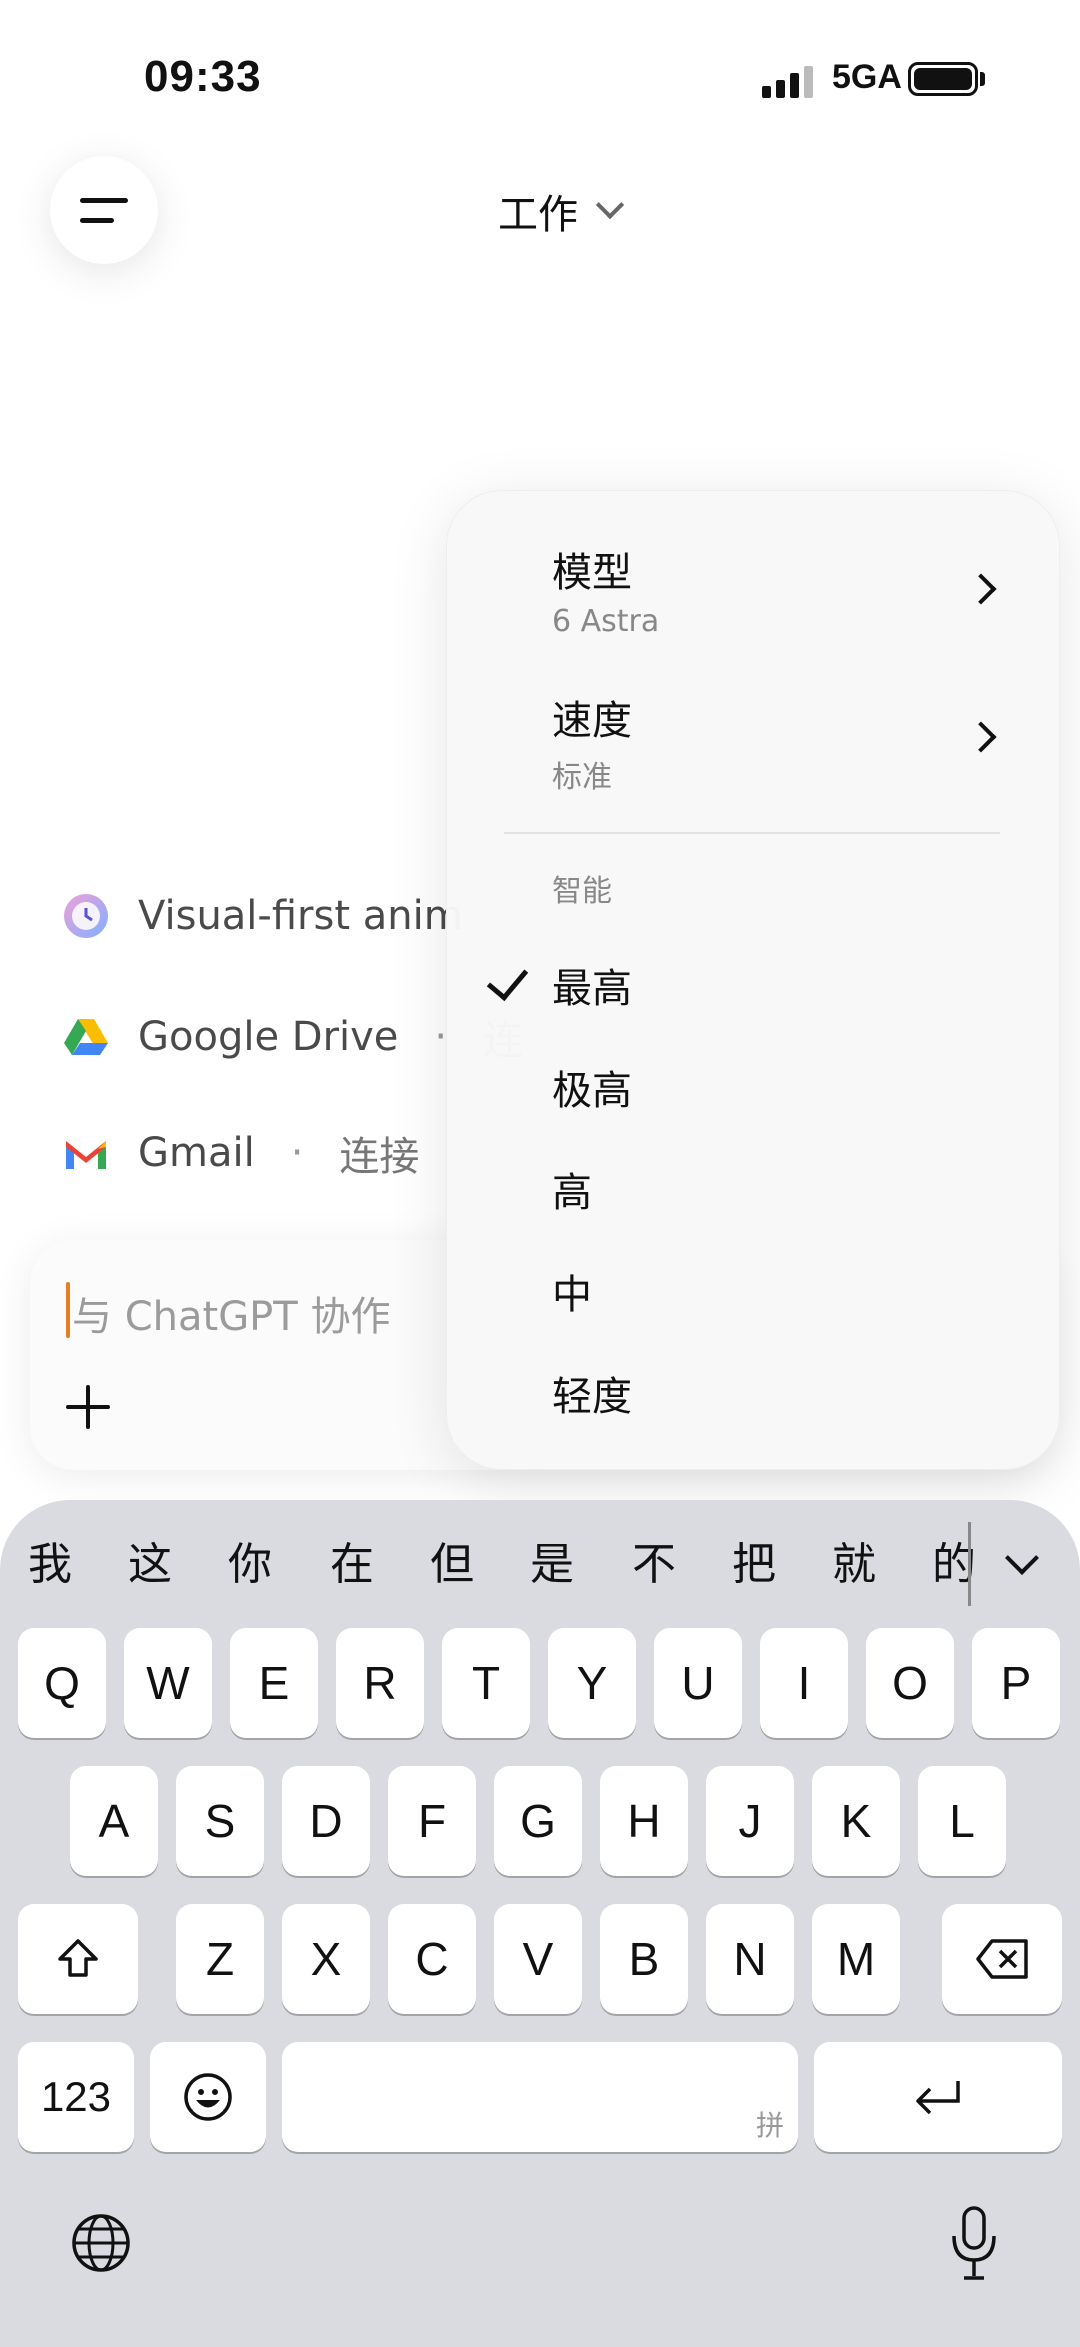  Describe the element at coordinates (910, 1683) in the screenshot. I see `key-o: O` at that location.